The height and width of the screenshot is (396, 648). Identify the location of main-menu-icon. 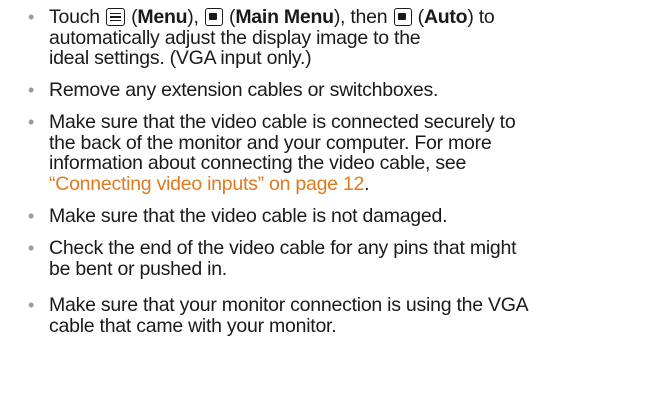
(213, 17).